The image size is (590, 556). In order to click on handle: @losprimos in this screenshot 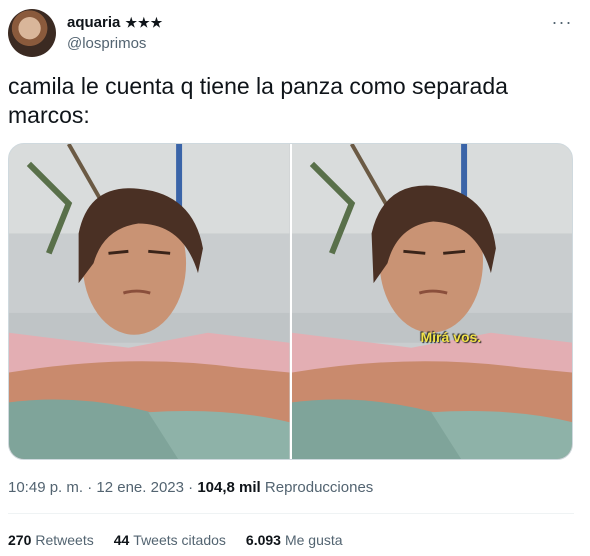, I will do `click(115, 44)`.